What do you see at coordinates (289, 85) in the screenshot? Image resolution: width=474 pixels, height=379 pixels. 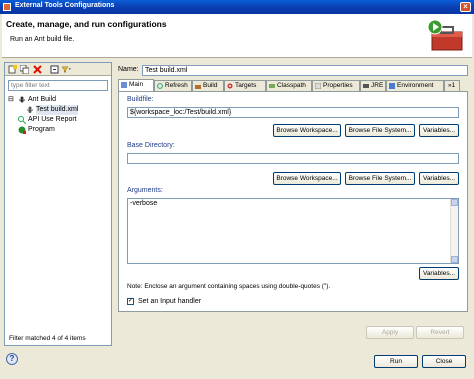 I see `tab-classpath: Classpath` at bounding box center [289, 85].